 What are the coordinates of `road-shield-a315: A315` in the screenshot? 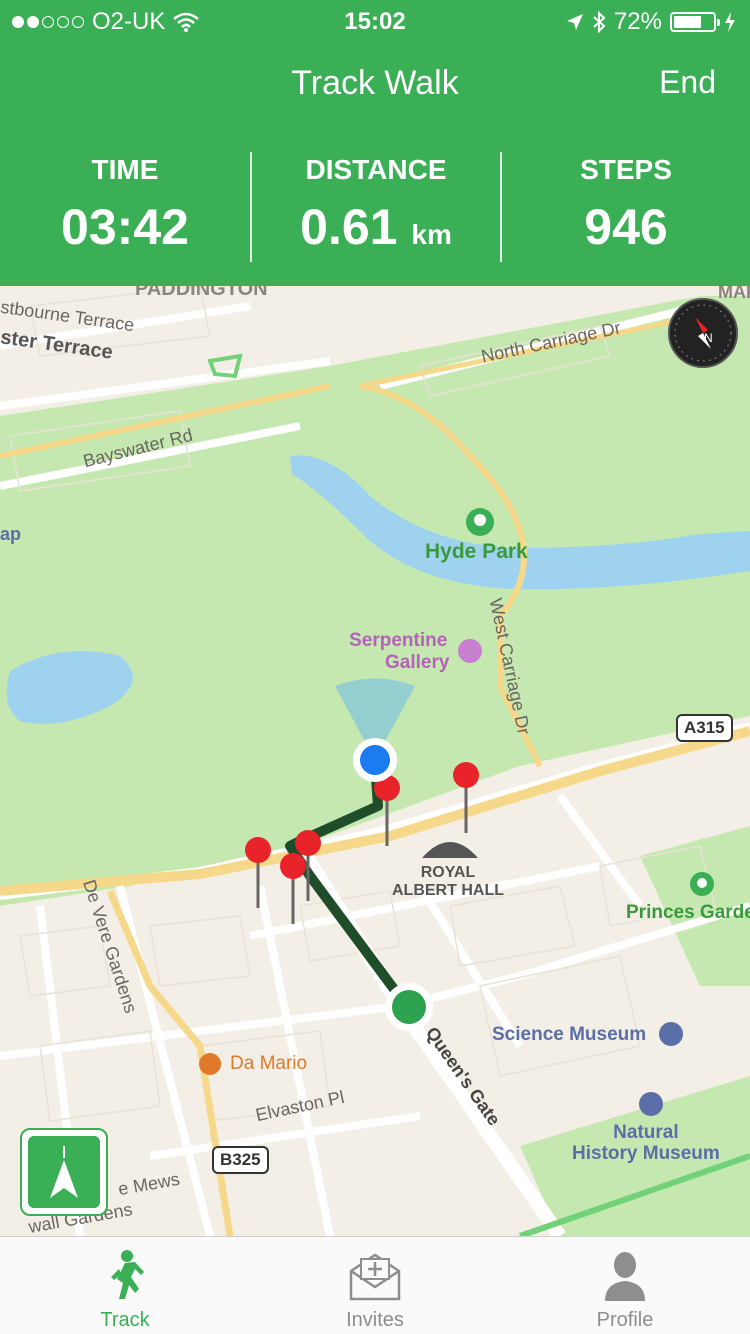 It's located at (704, 728).